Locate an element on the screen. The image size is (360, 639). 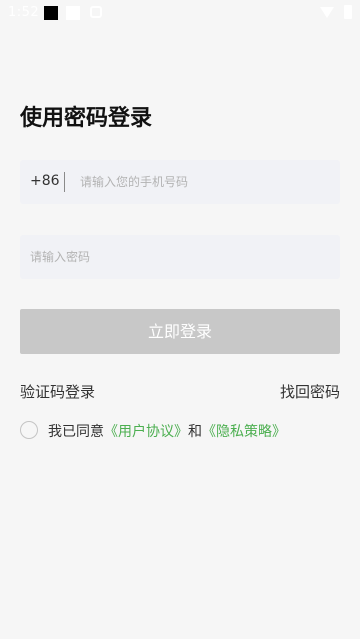
agreement-and: 和 is located at coordinates (195, 432).